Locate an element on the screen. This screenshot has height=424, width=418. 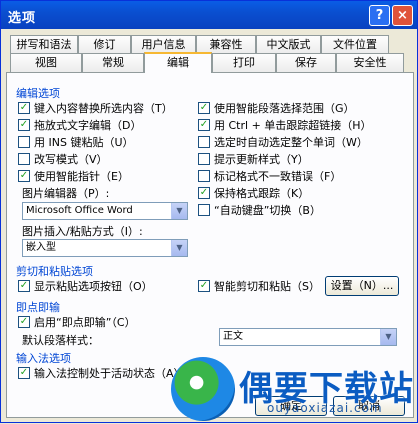
tab-file-locations: 文件位置 is located at coordinates (355, 44).